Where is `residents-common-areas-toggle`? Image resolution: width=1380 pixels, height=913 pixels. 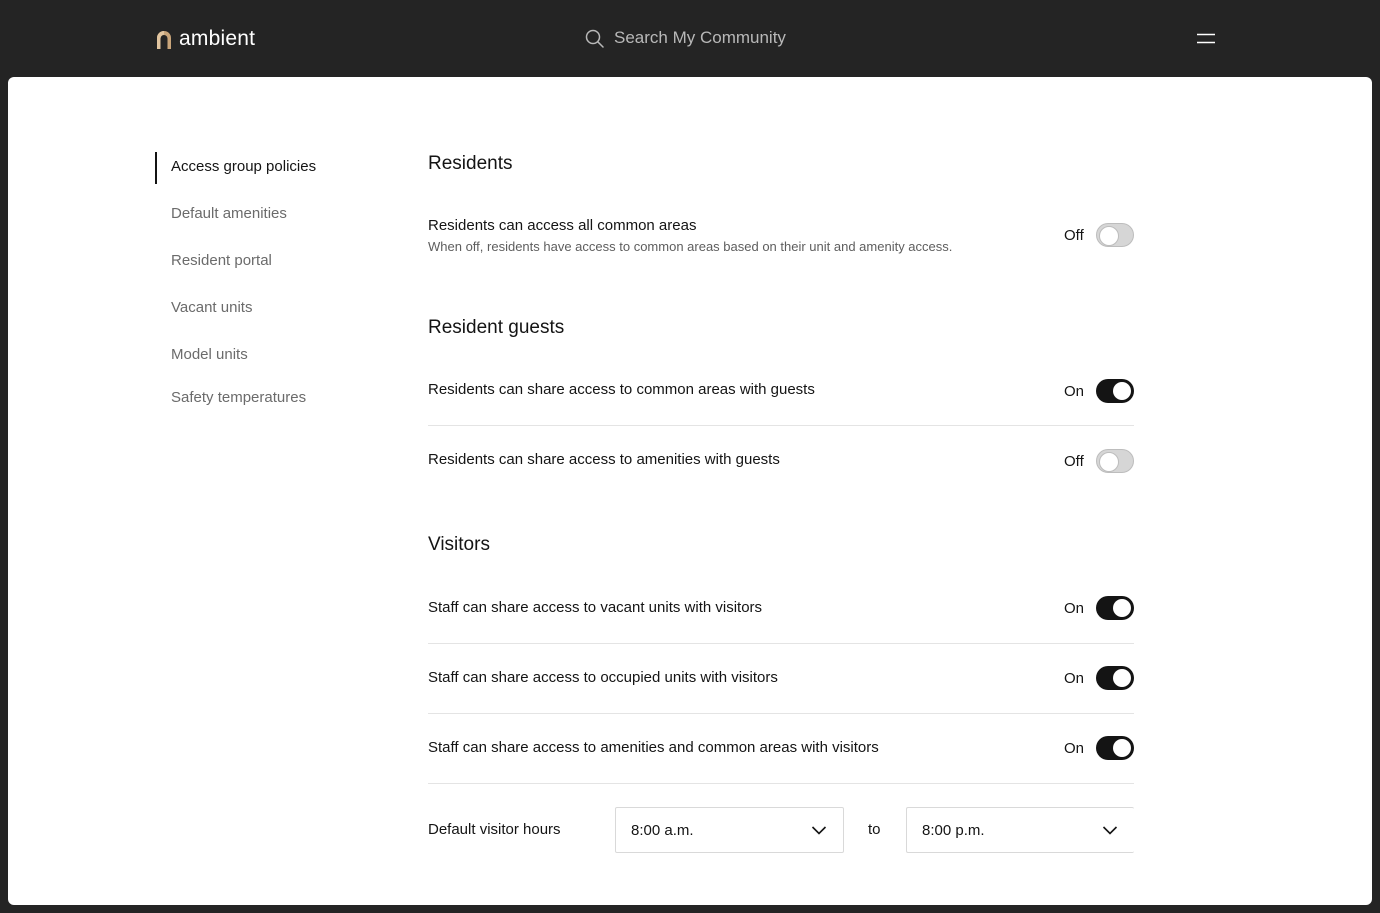
residents-common-areas-toggle is located at coordinates (1115, 235).